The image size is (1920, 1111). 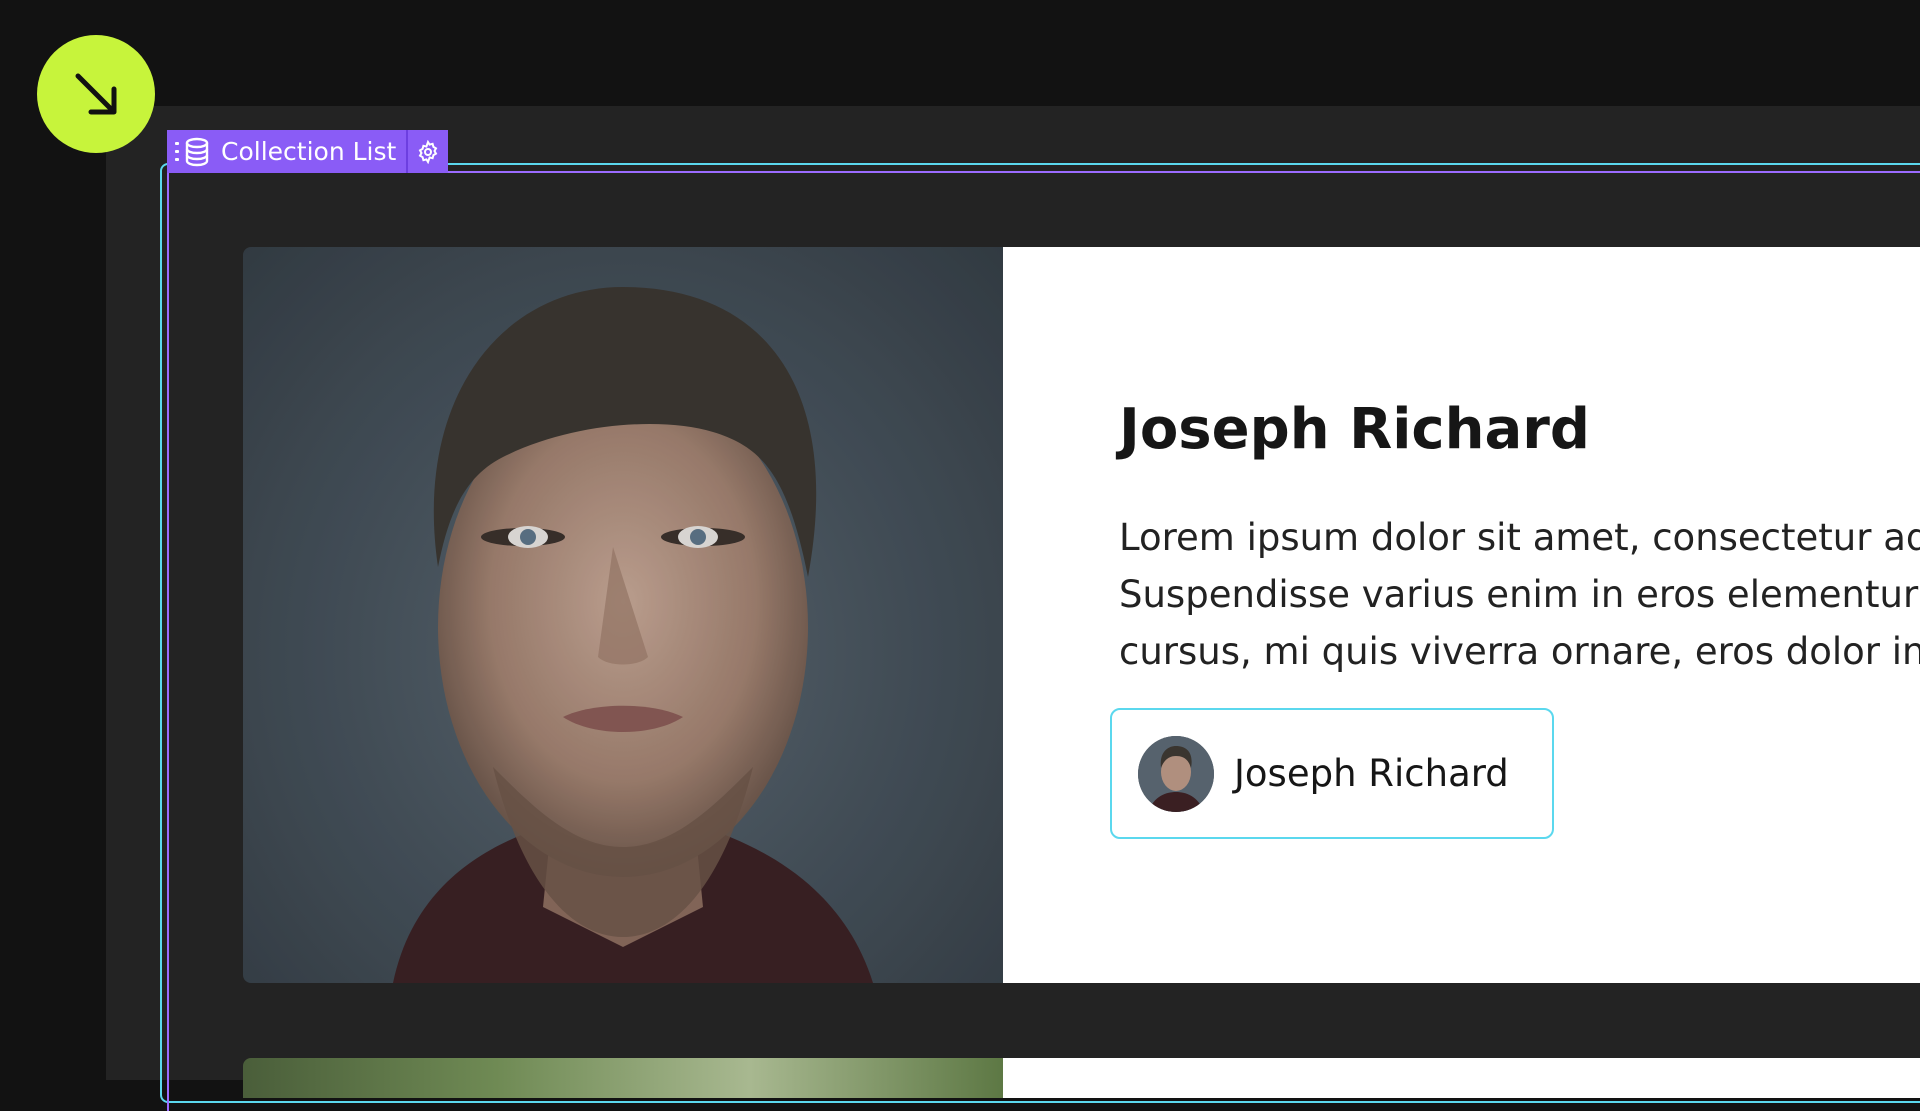 I want to click on element-settings-button, so click(x=428, y=151).